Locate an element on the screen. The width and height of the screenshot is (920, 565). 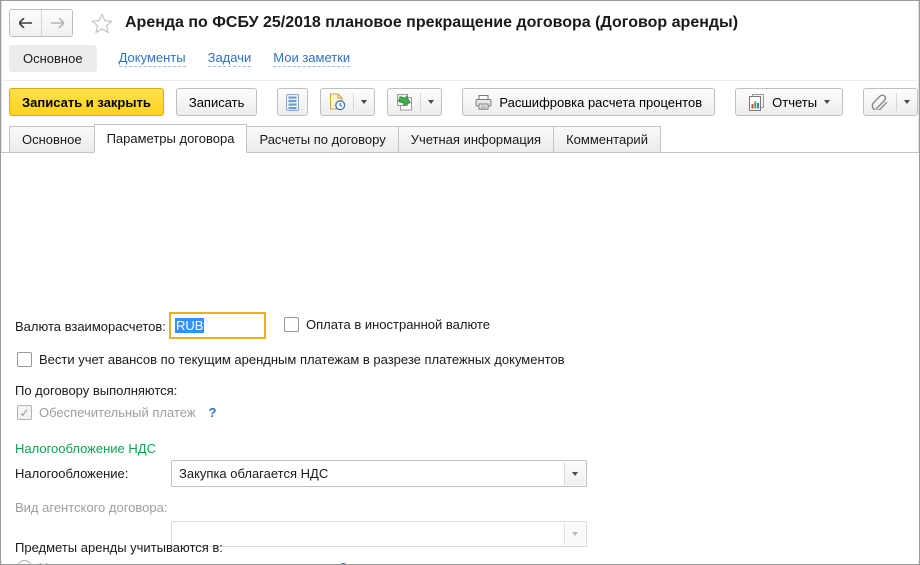
taxation-select: Закупка облагается НДС is located at coordinates (379, 473).